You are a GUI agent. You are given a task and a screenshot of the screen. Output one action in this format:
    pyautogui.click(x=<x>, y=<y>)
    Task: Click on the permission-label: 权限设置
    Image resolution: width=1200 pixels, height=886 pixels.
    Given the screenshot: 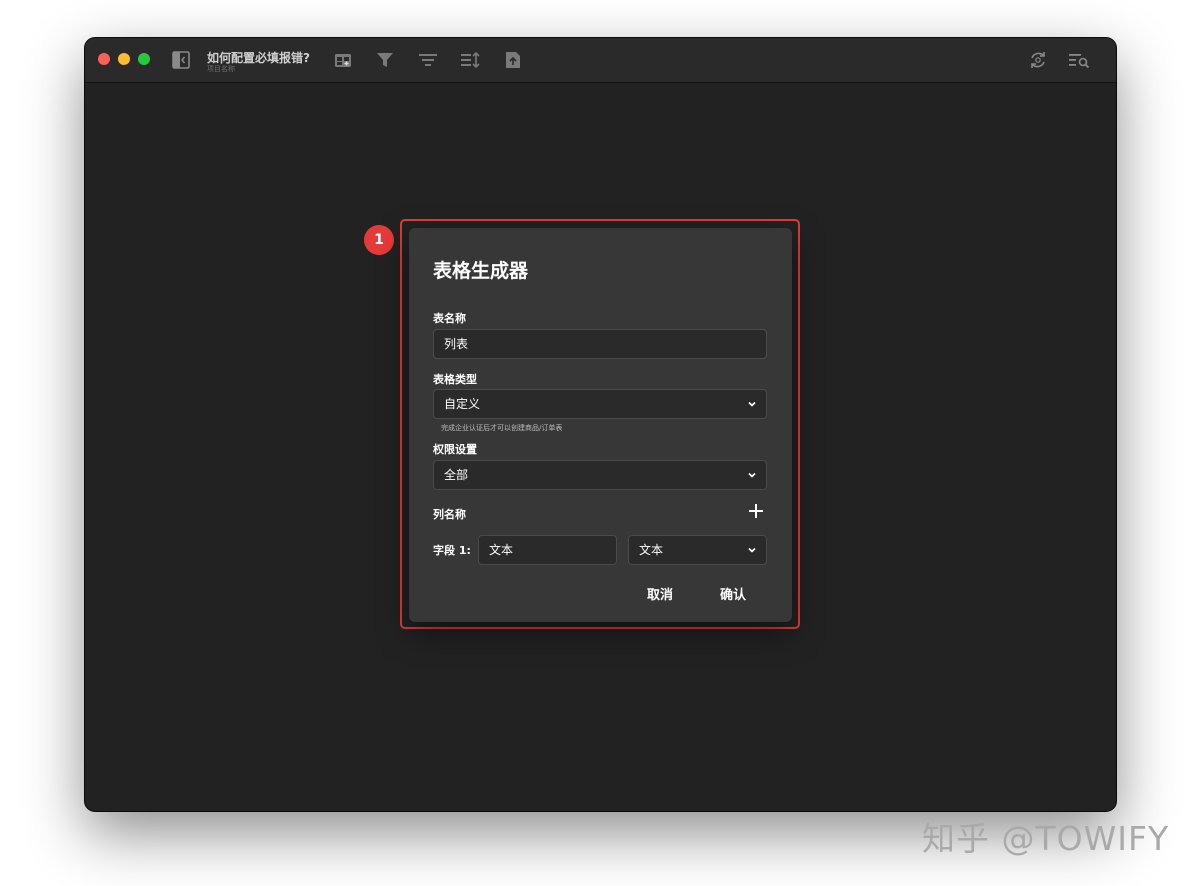 What is the action you would take?
    pyautogui.click(x=455, y=449)
    